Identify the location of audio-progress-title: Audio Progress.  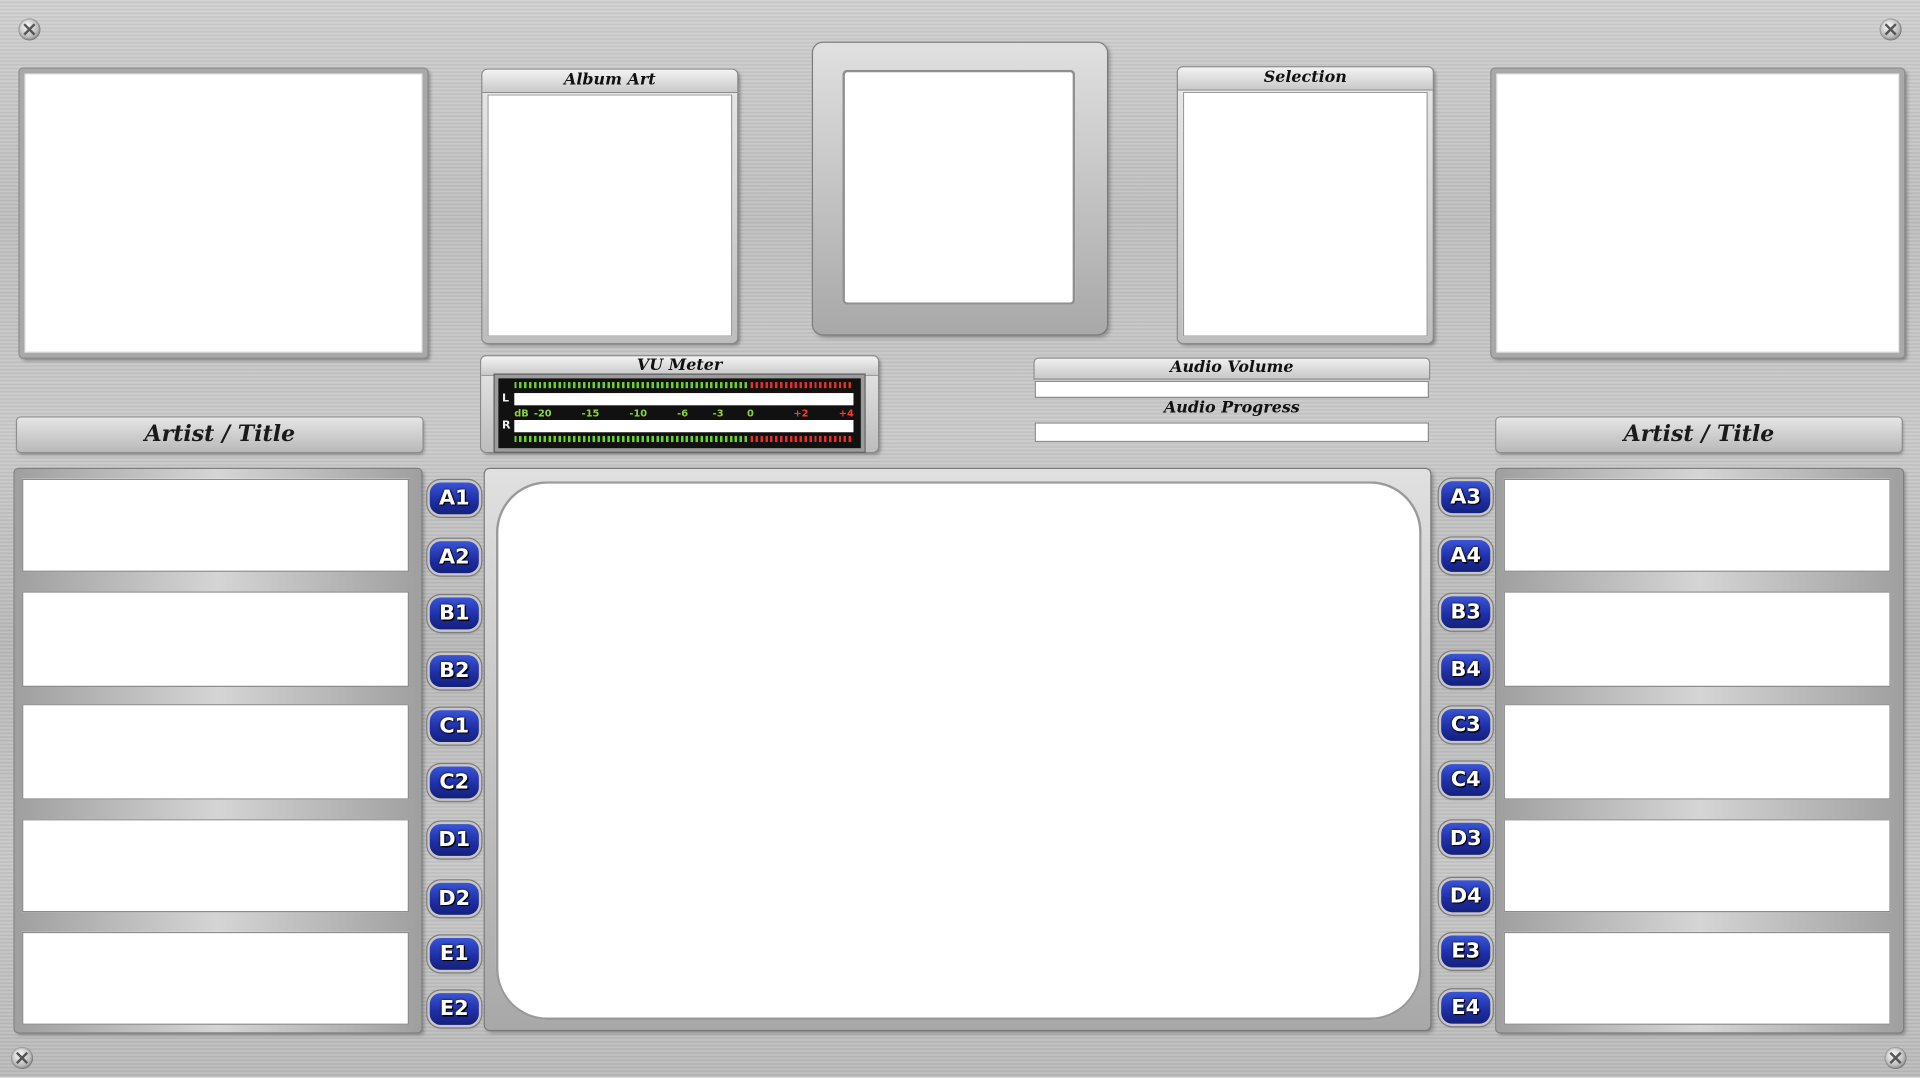
(1231, 408).